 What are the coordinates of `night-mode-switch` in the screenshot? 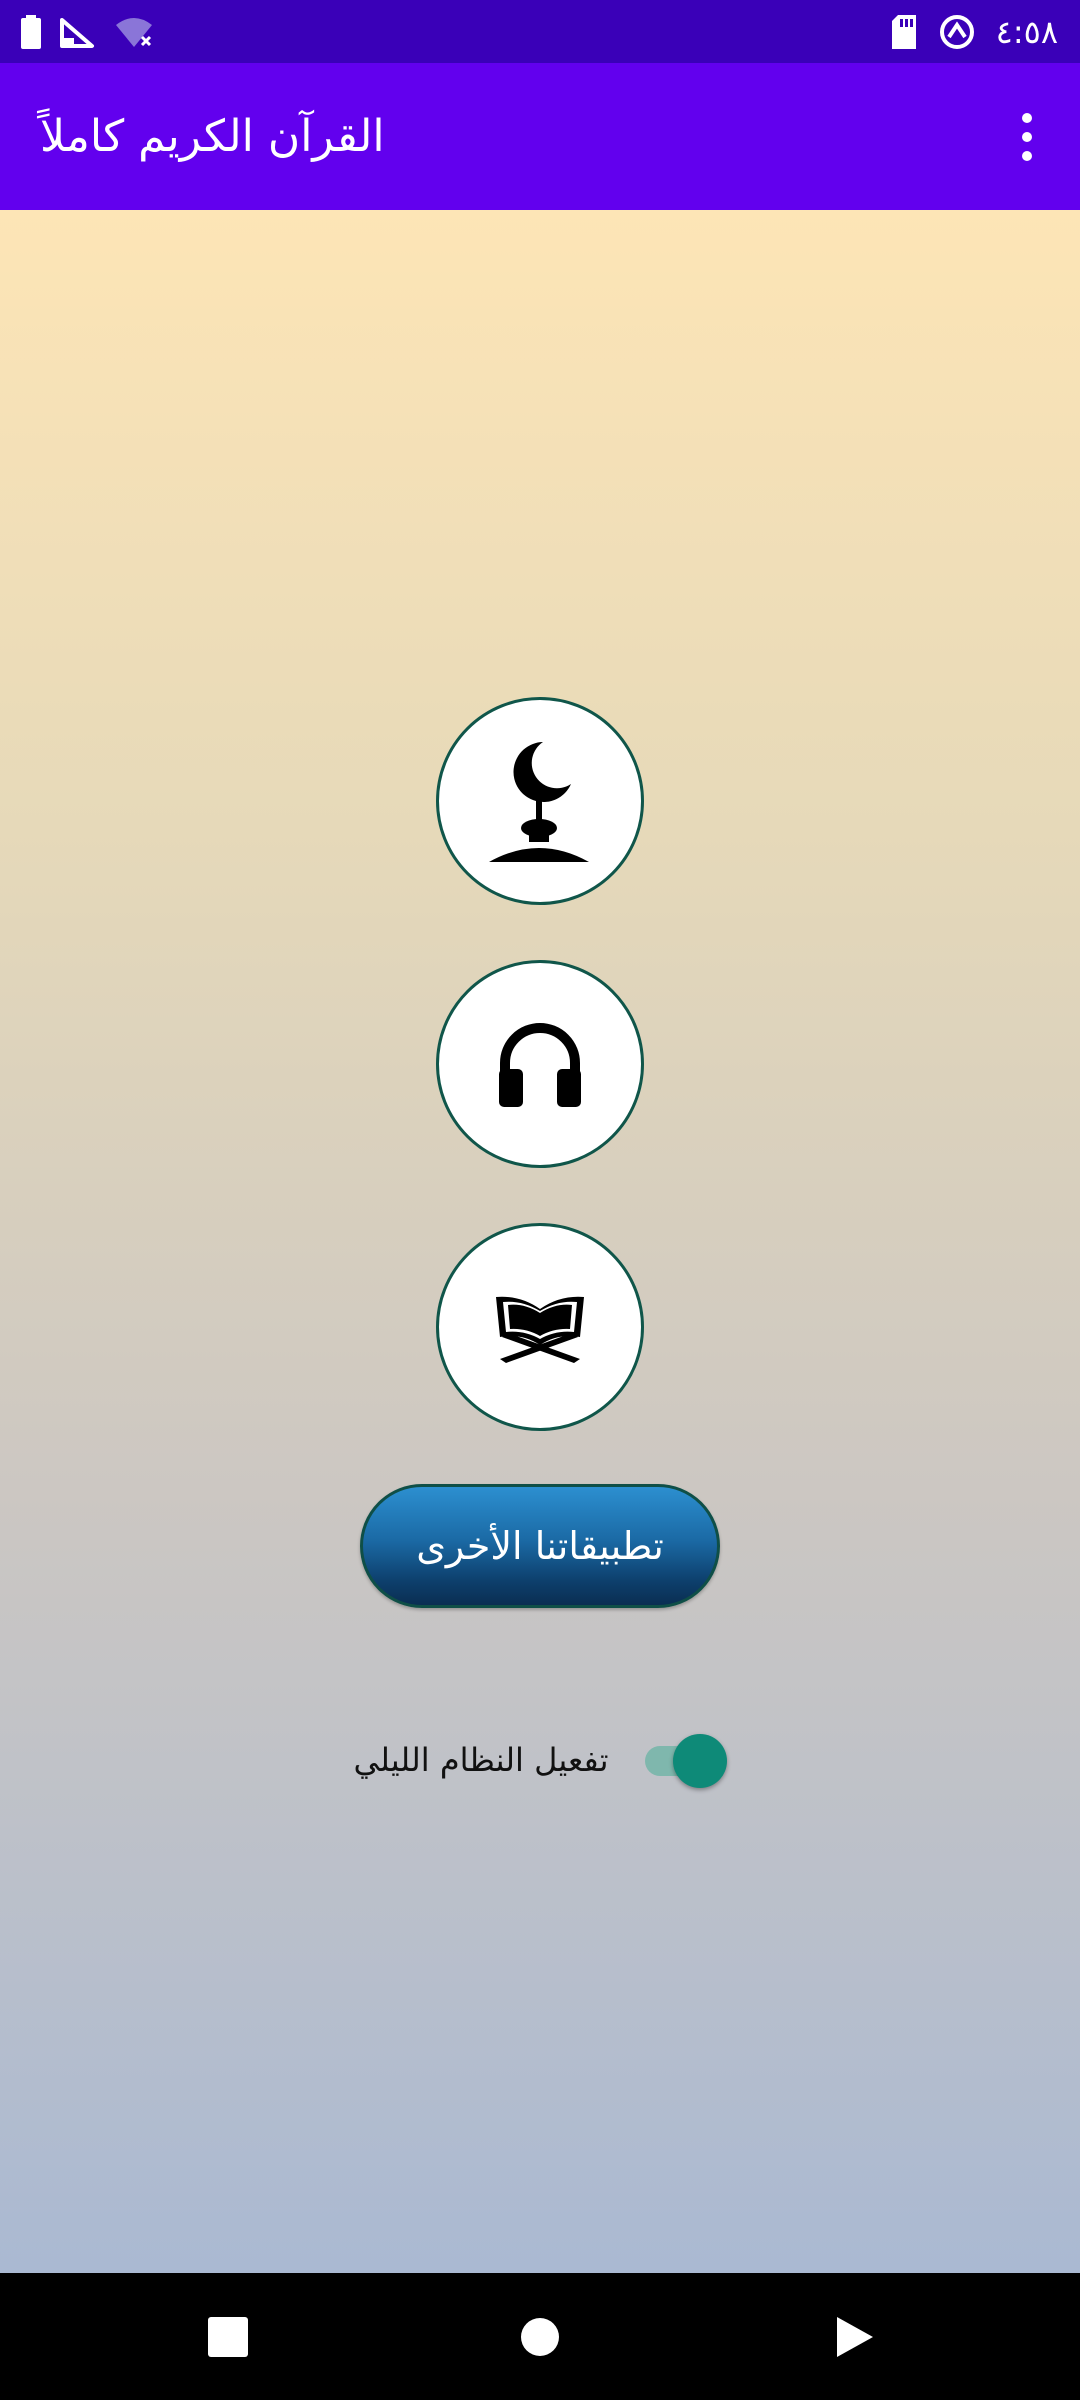 It's located at (683, 1760).